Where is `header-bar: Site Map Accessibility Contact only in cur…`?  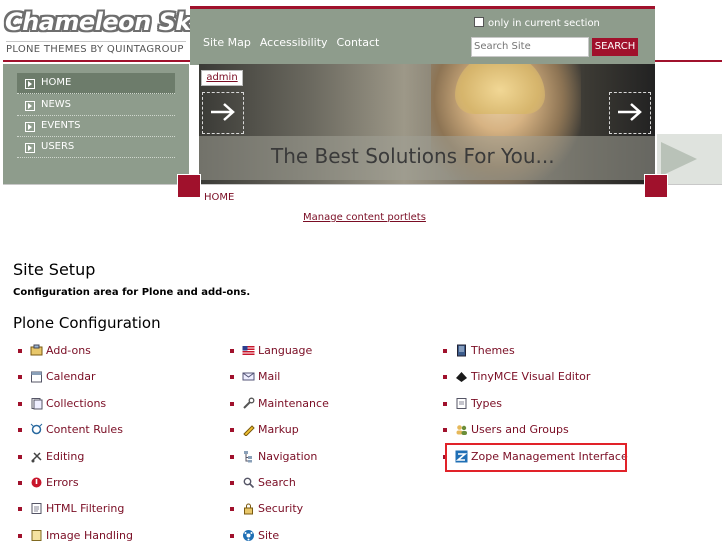 header-bar: Site Map Accessibility Contact only in cur… is located at coordinates (422, 35).